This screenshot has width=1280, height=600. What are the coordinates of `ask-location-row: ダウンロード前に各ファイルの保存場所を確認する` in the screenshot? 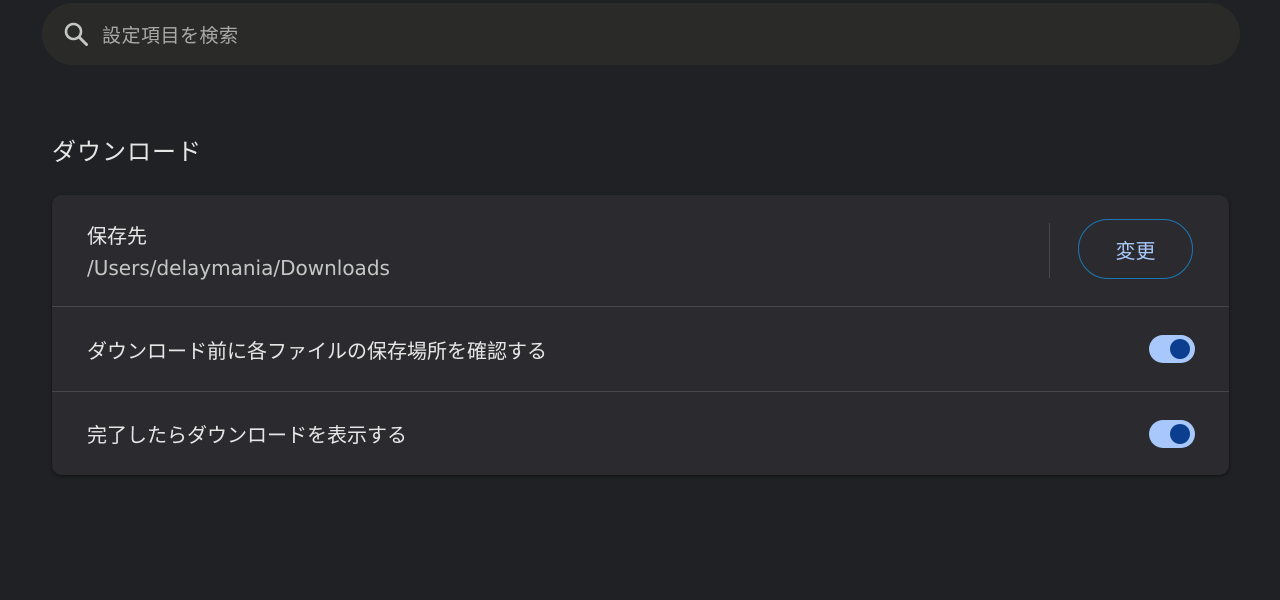 It's located at (640, 348).